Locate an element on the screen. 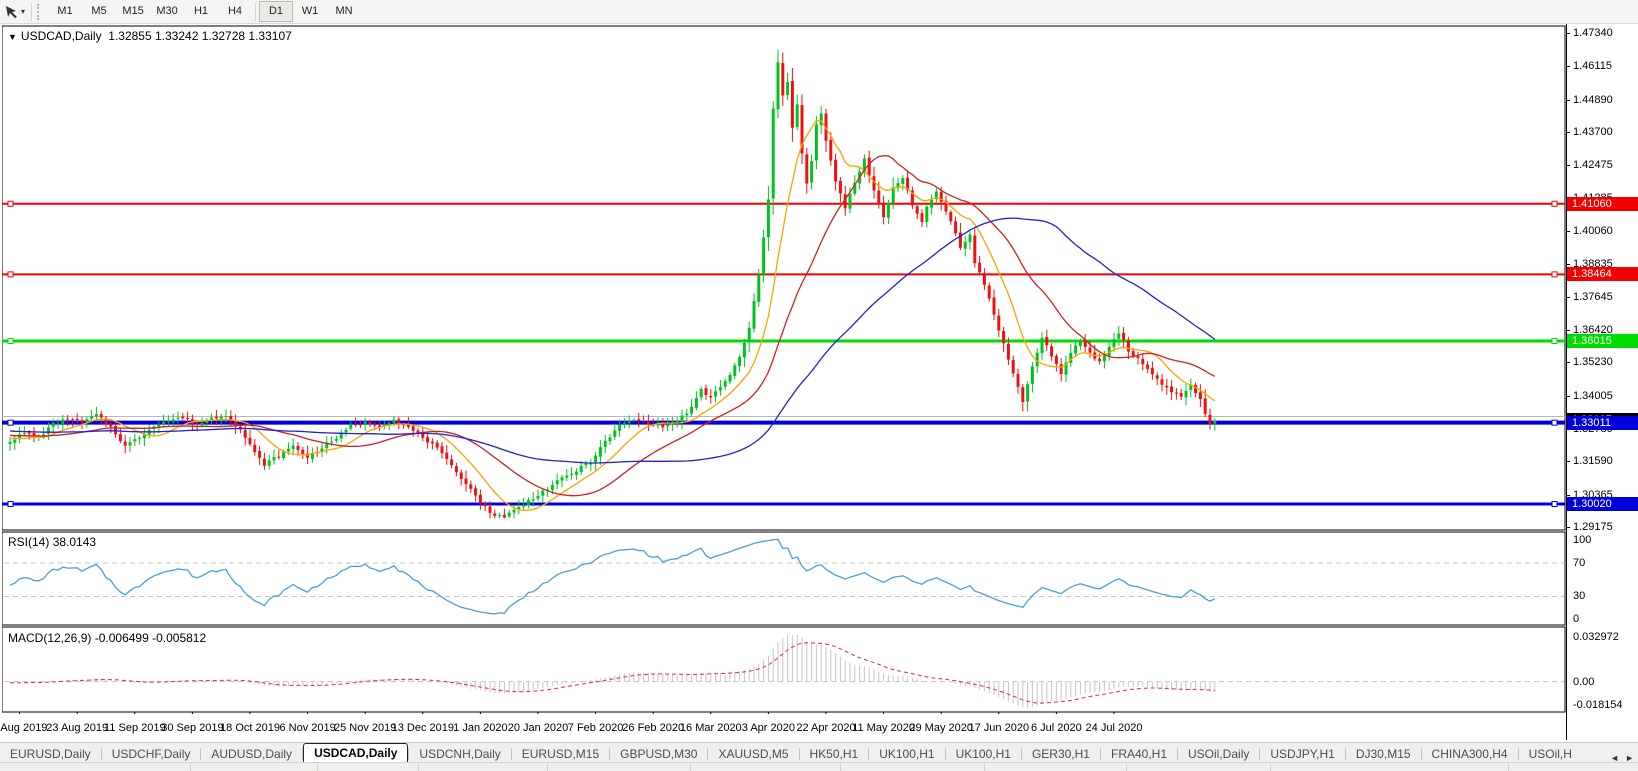 The image size is (1638, 771). date-axis-label: 7 Feb 2020 is located at coordinates (595, 728).